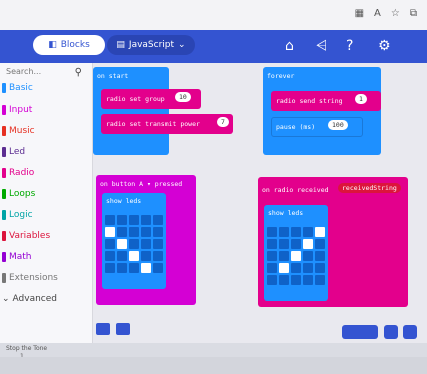  Describe the element at coordinates (69, 45) in the screenshot. I see `tab-blocks: ◧ Blocks` at that location.